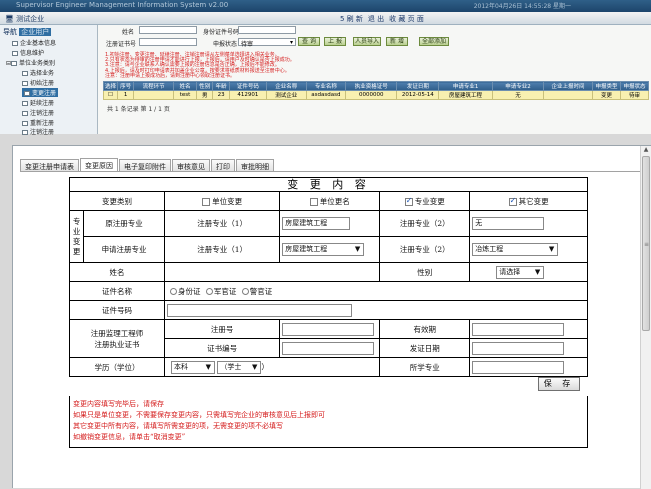 This screenshot has height=489, width=651. I want to click on education-select: 本科 ▼, so click(193, 367).